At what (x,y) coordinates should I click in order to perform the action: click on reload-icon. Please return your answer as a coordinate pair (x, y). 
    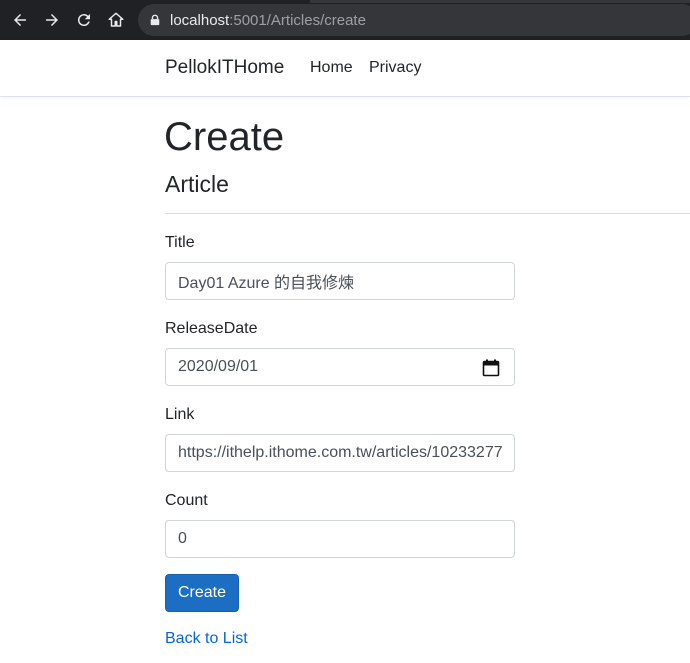
    Looking at the image, I should click on (84, 20).